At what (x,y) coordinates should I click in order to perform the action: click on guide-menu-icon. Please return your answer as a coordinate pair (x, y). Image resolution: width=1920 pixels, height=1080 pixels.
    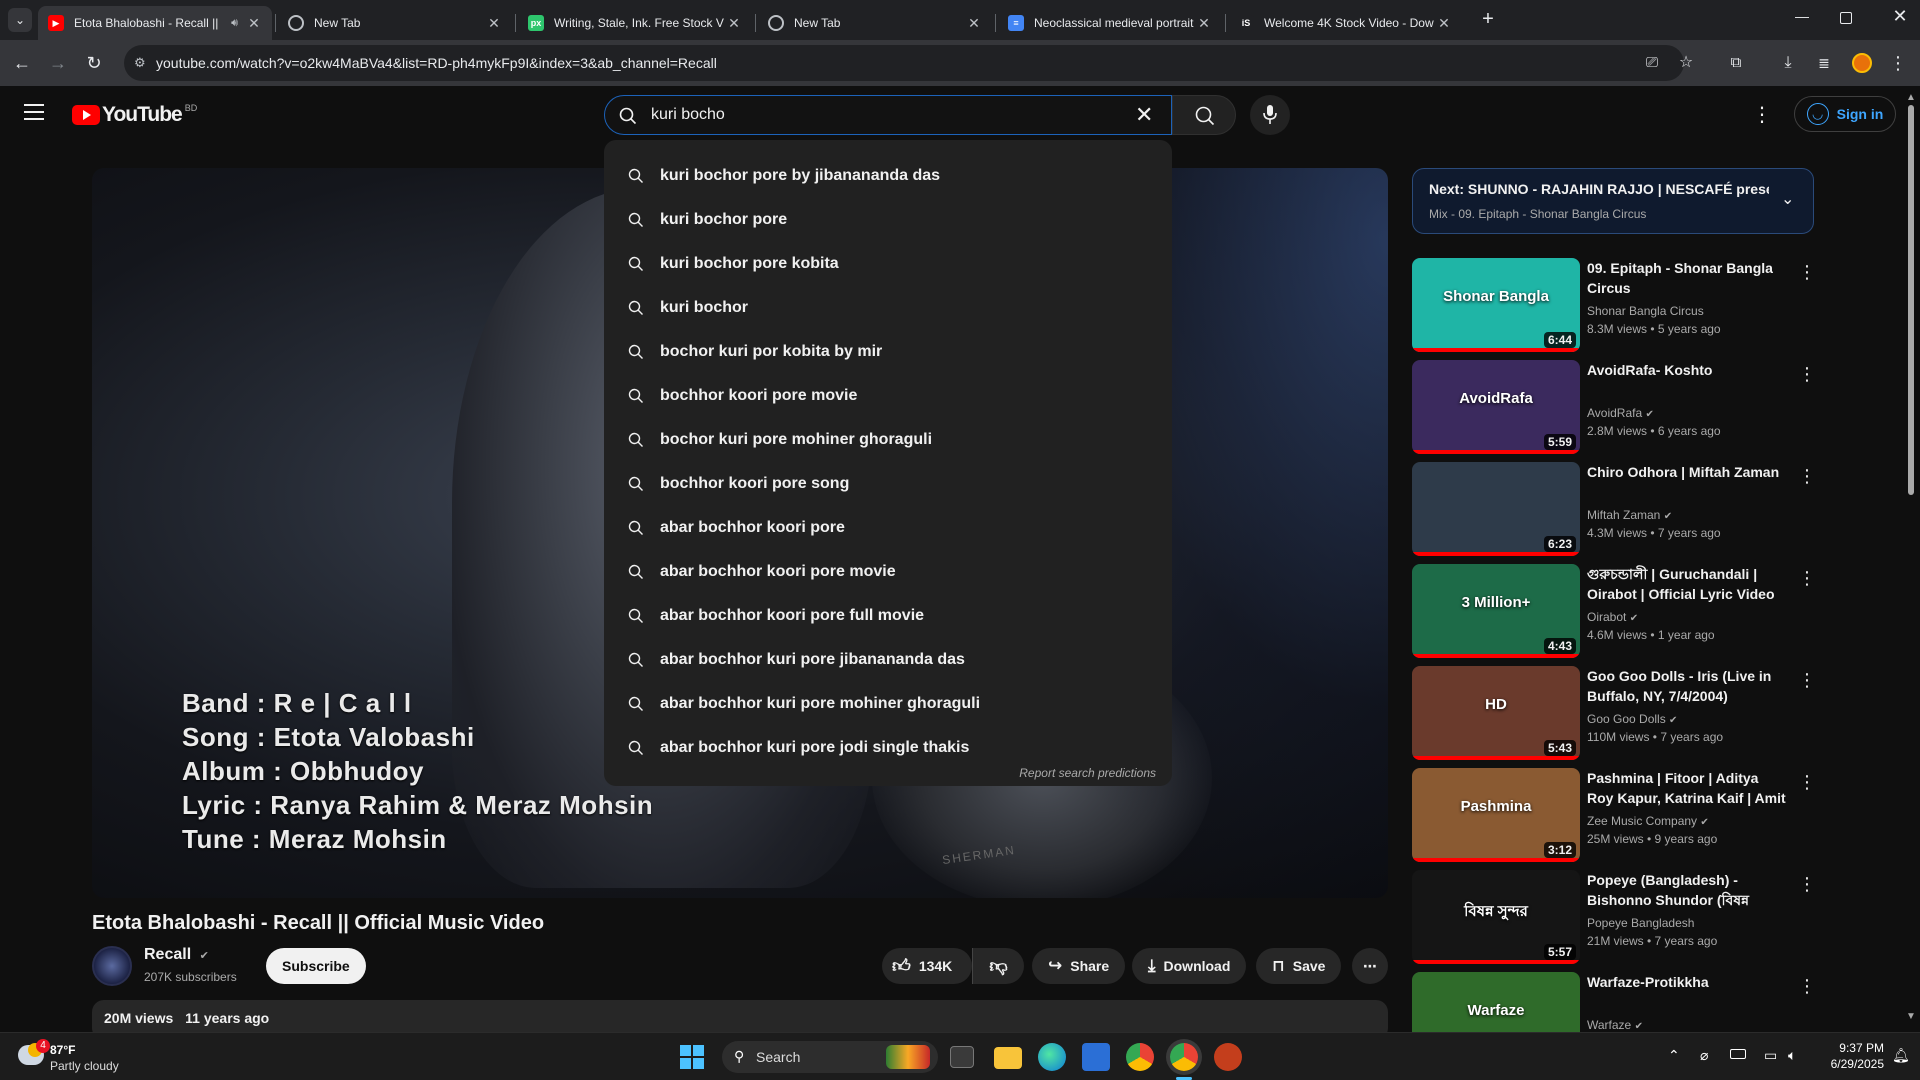
    Looking at the image, I should click on (34, 112).